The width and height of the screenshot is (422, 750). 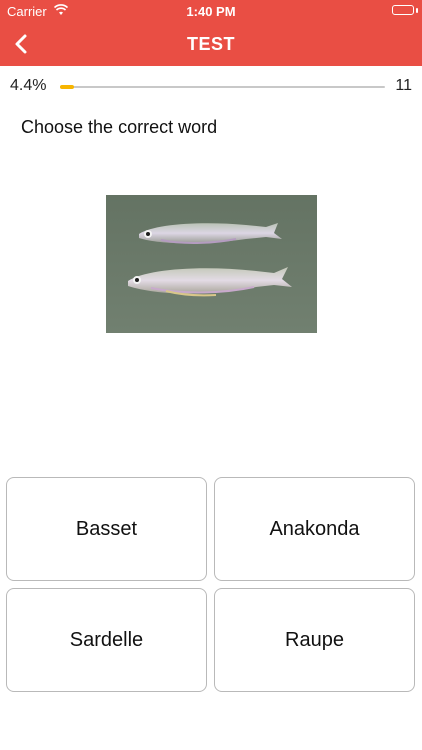 I want to click on progress-bar-fill, so click(x=67, y=87).